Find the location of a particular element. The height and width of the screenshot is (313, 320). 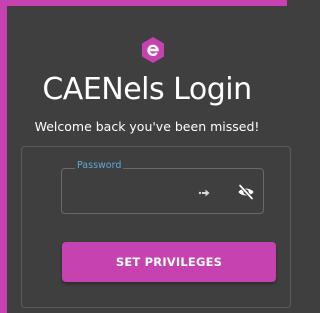

page-subtitle: Welcome back you've been missed! is located at coordinates (147, 126).